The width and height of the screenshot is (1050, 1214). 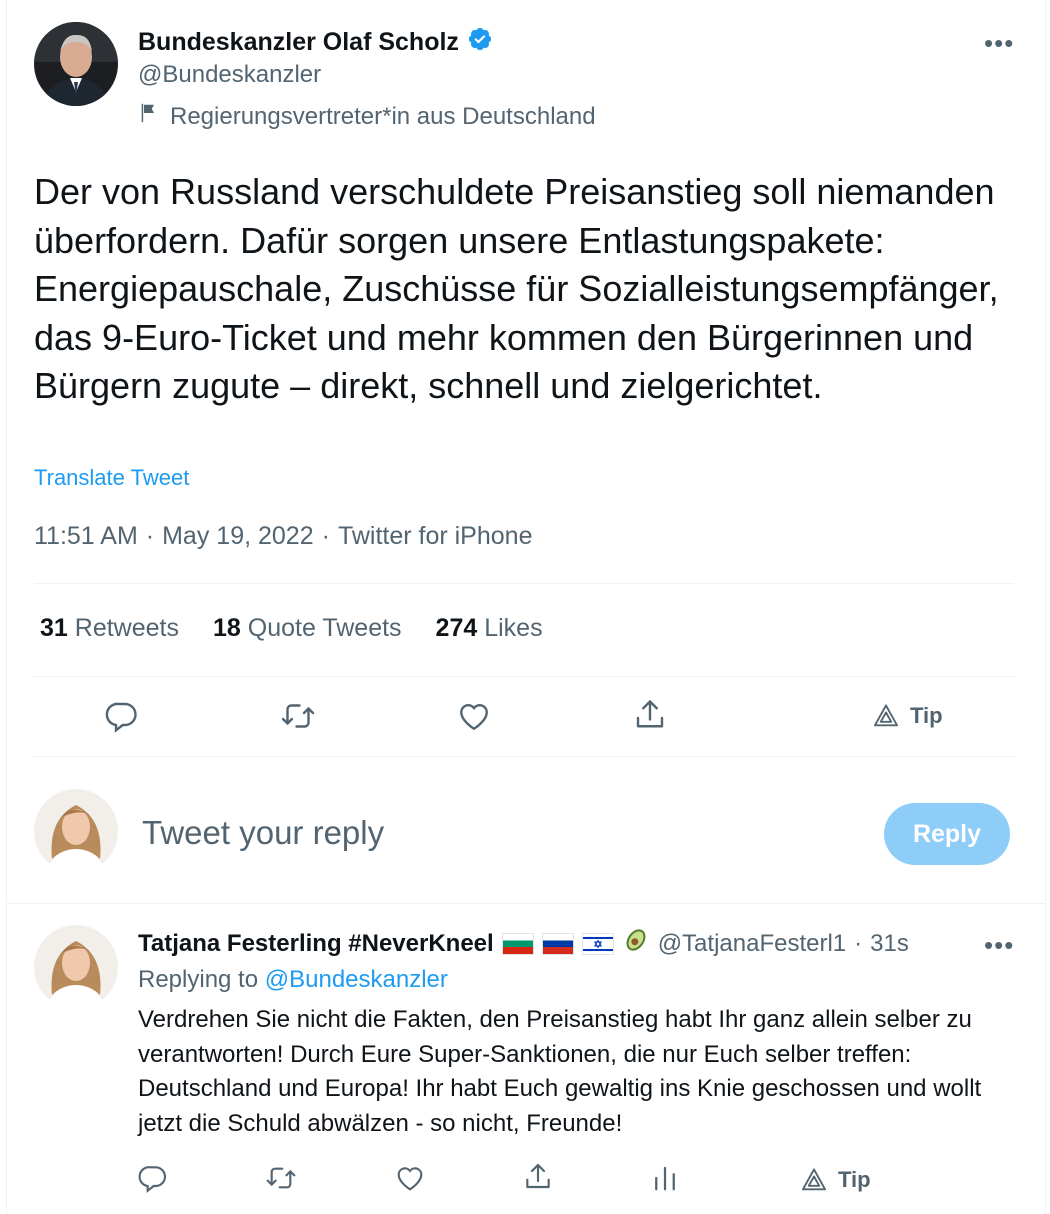 I want to click on tip-button: Tip, so click(x=907, y=716).